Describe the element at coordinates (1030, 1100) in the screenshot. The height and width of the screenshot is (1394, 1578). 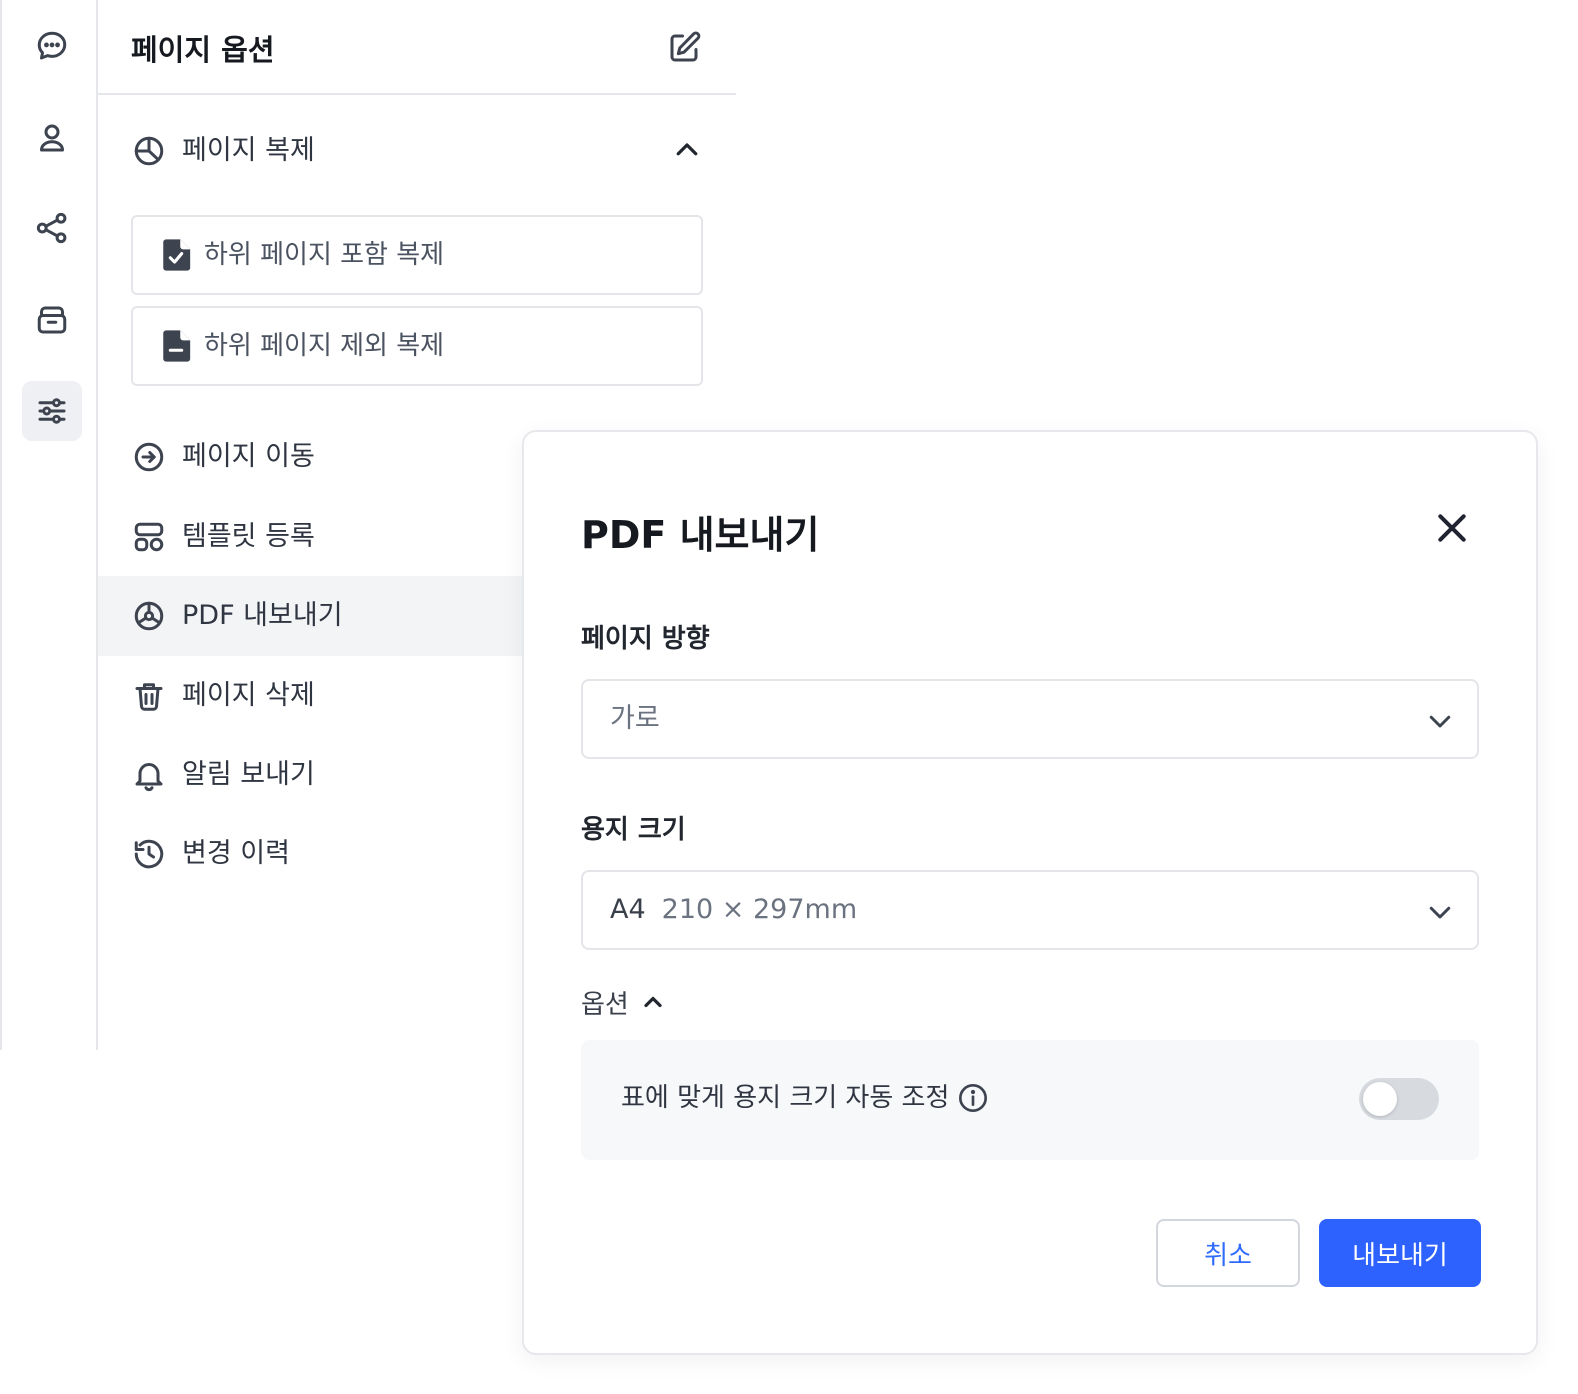
I see `options-panel: 표에 맞게 용지 크기 자동 조정` at that location.